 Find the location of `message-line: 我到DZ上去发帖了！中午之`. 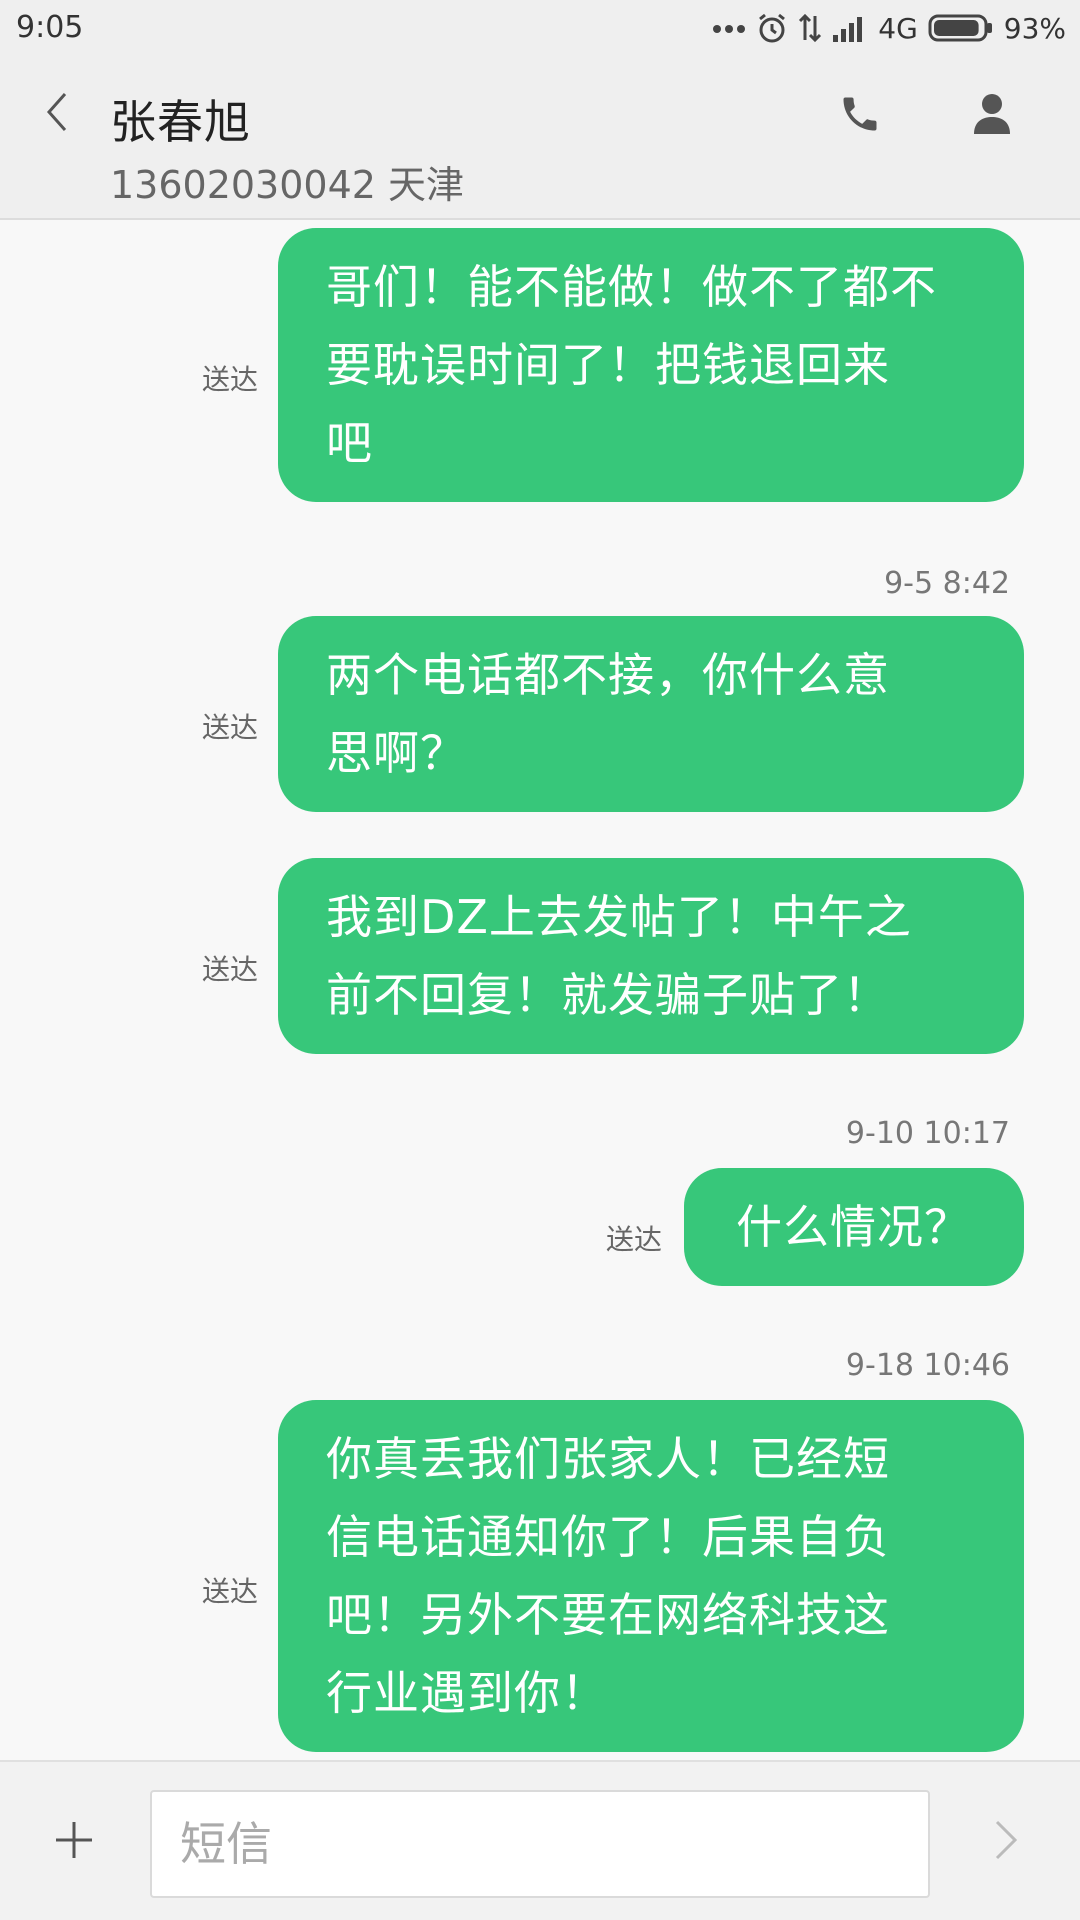

message-line: 我到DZ上去发帖了！中午之 is located at coordinates (619, 917).